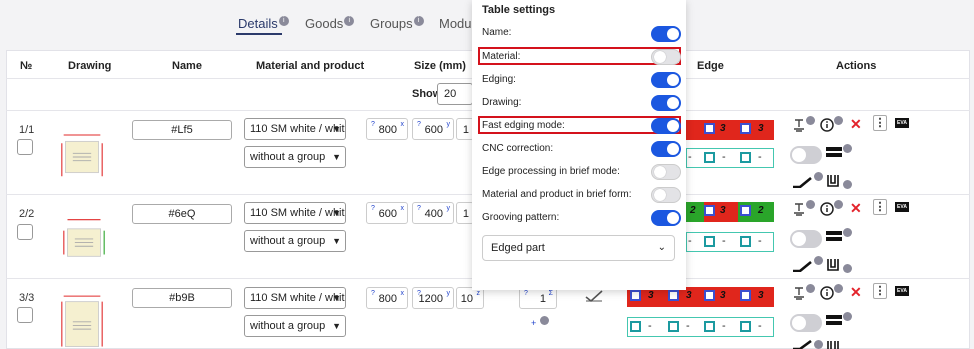  Describe the element at coordinates (27, 298) in the screenshot. I see `row-number: 3/3` at that location.